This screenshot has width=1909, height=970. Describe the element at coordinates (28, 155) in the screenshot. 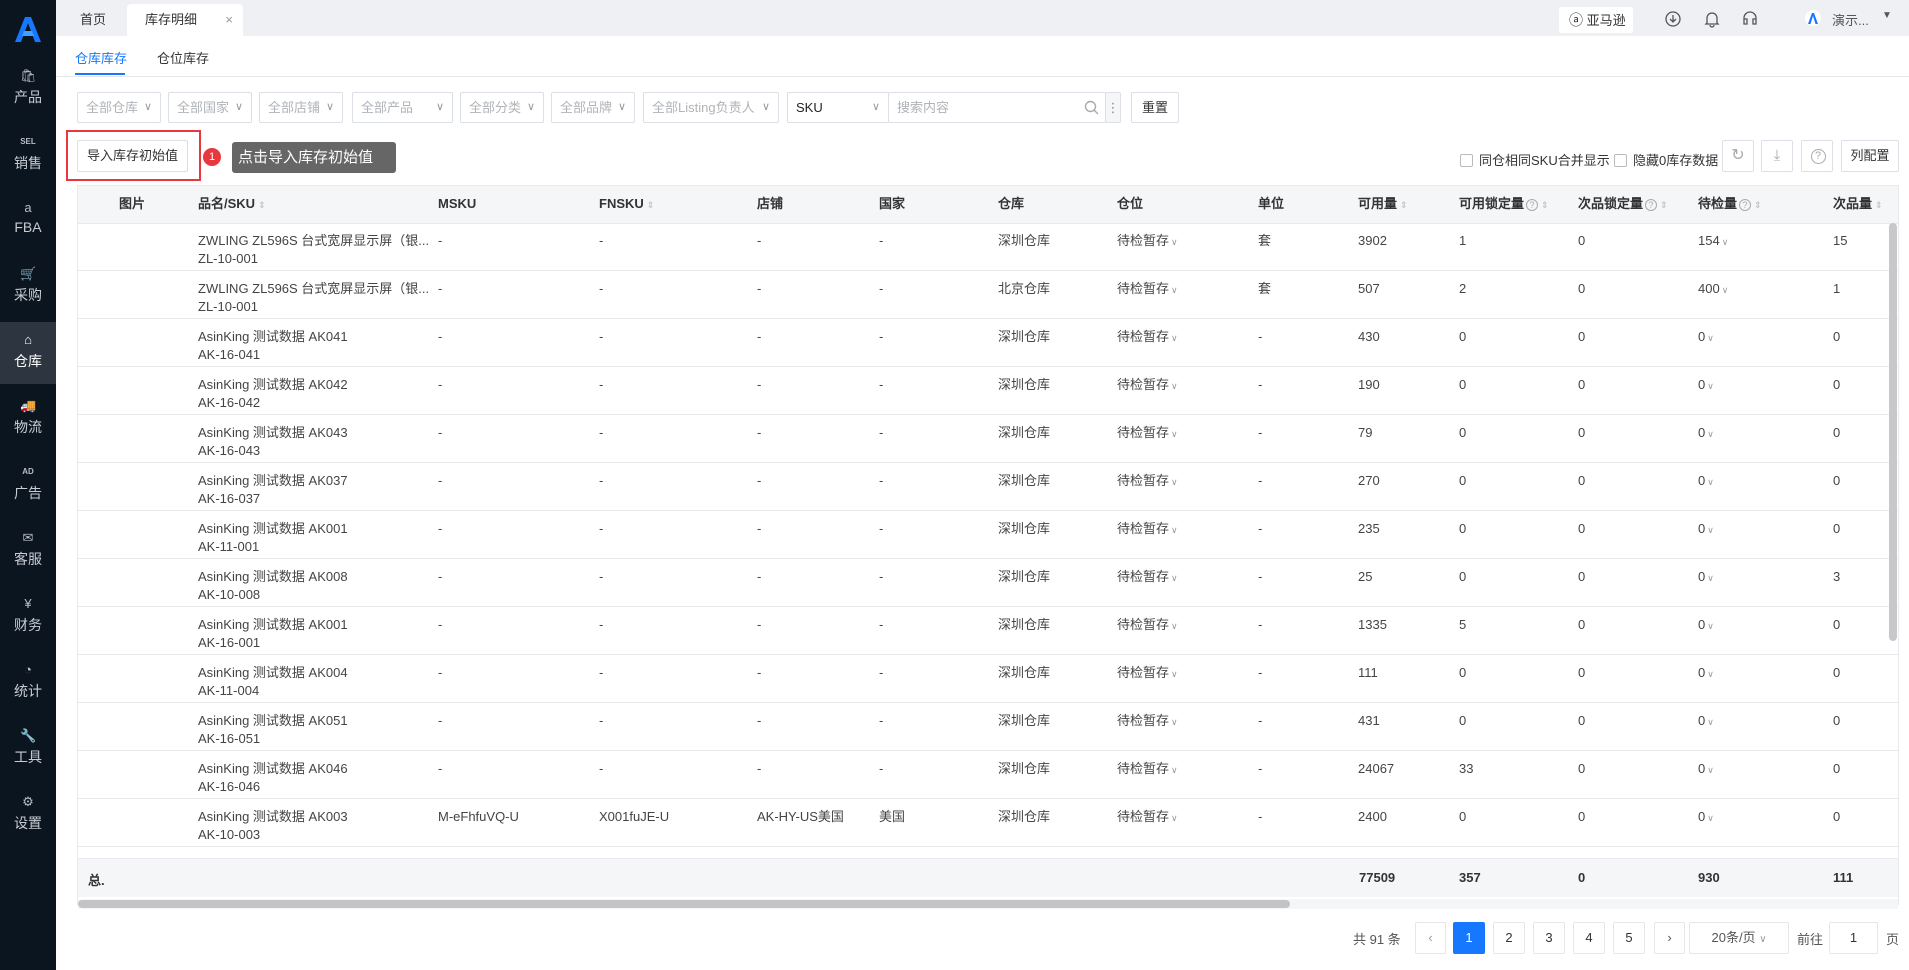

I see `sidebar-item-1: SEL 销售` at that location.